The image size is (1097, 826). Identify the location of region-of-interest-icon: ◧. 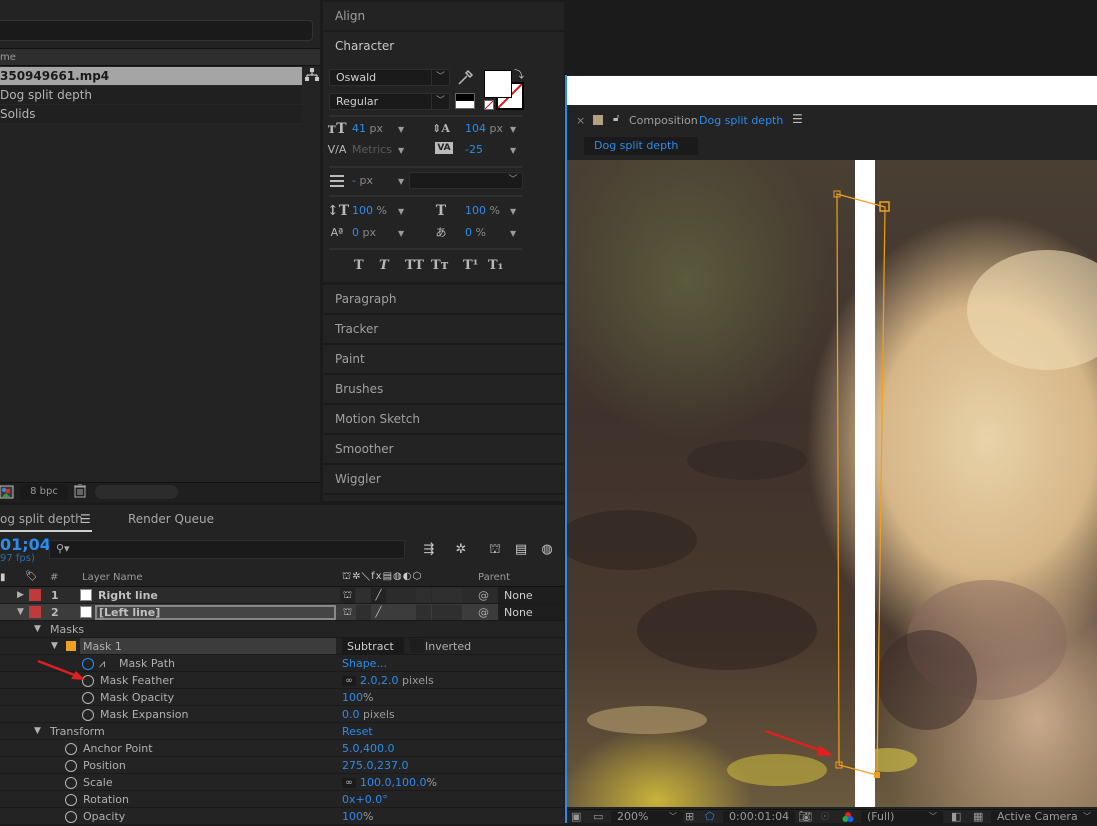
(956, 817).